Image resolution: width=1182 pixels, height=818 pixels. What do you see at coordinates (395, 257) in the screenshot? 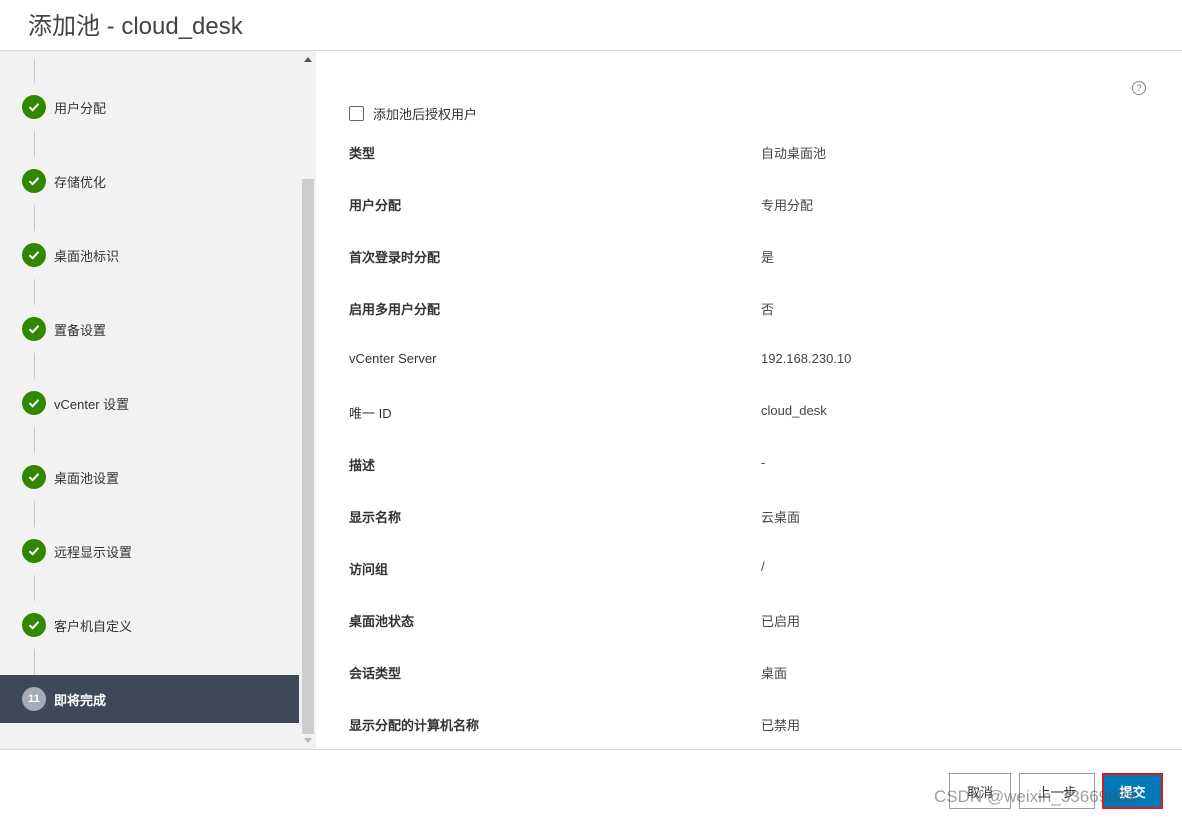
I see `detail-key: 首次登录时分配` at bounding box center [395, 257].